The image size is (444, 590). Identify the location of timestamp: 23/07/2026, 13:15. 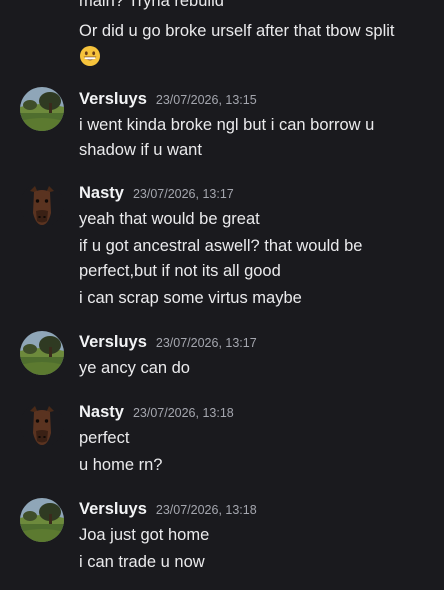
(206, 100).